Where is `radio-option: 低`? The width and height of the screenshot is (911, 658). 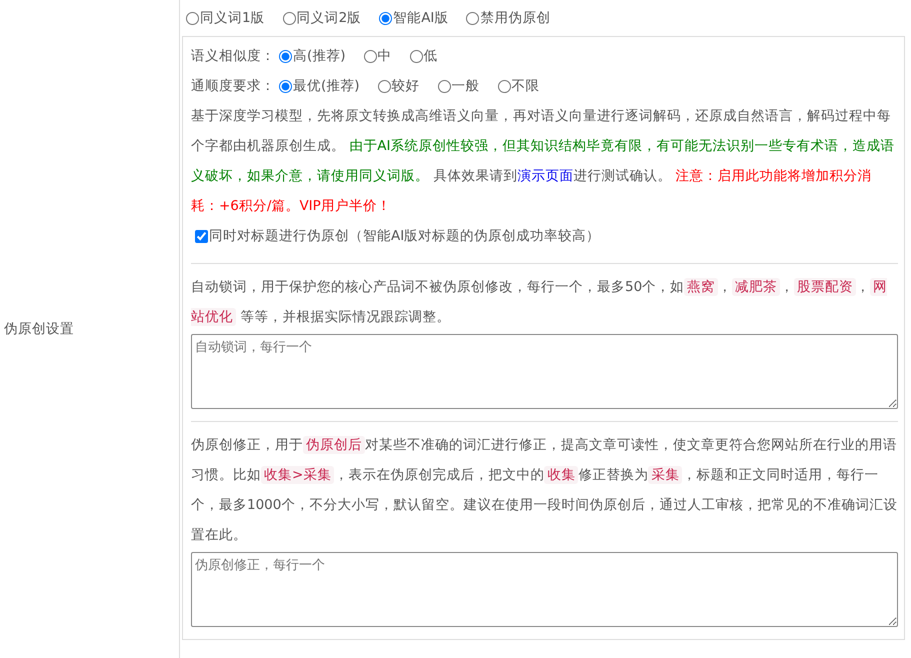
radio-option: 低 is located at coordinates (422, 56).